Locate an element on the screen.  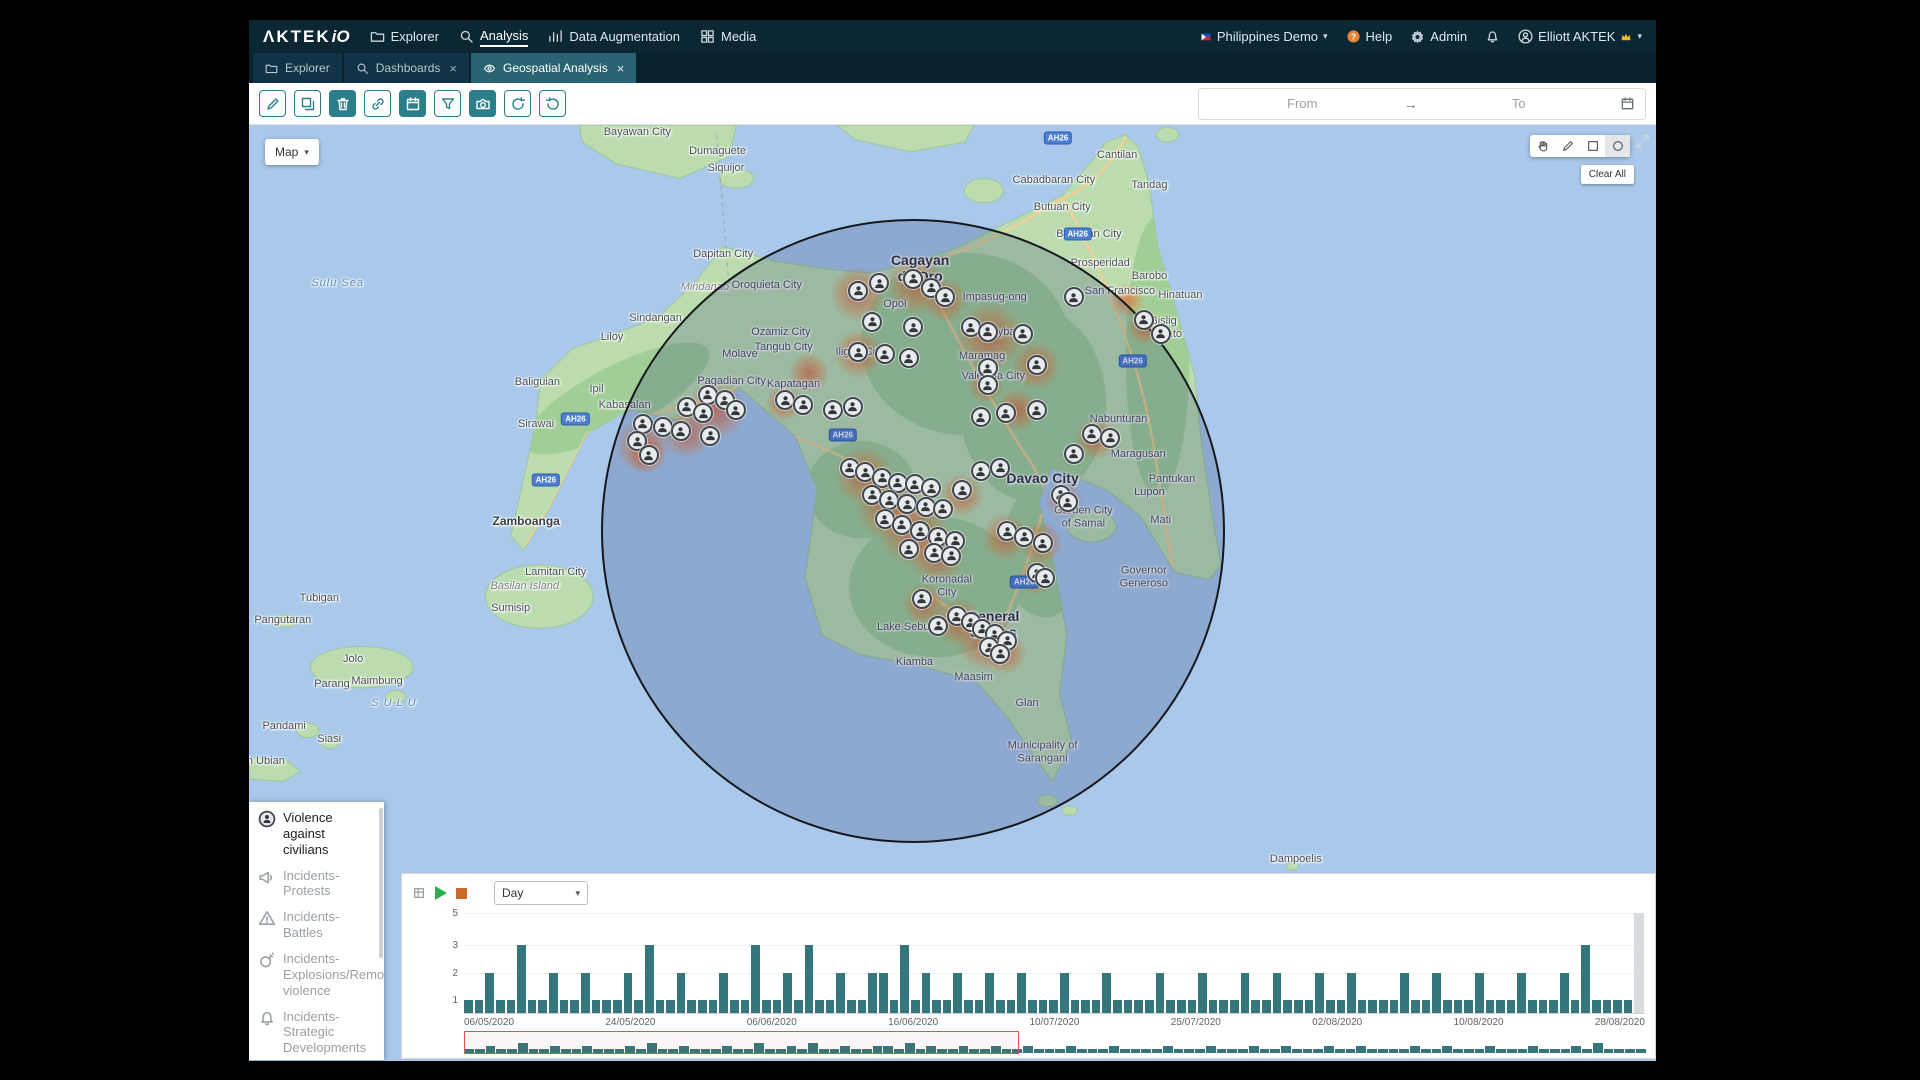
legend-item-explosions: Incidents-Explosions/Remote violence is located at coordinates (321, 975).